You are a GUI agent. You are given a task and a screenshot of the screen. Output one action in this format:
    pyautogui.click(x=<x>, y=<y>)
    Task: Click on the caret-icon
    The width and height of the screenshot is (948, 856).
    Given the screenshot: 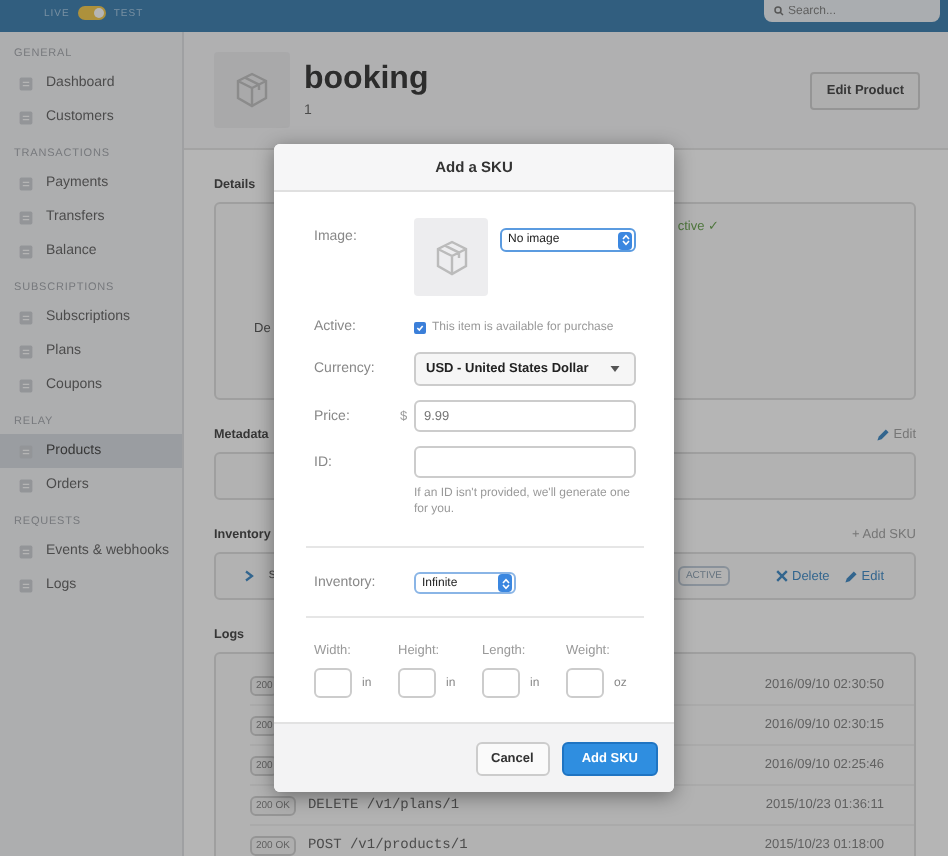 What is the action you would take?
    pyautogui.click(x=615, y=369)
    